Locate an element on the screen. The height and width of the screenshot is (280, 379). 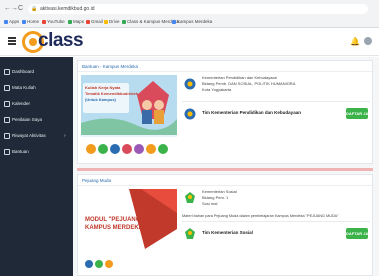
maps-icon is located at coordinates (70, 21).